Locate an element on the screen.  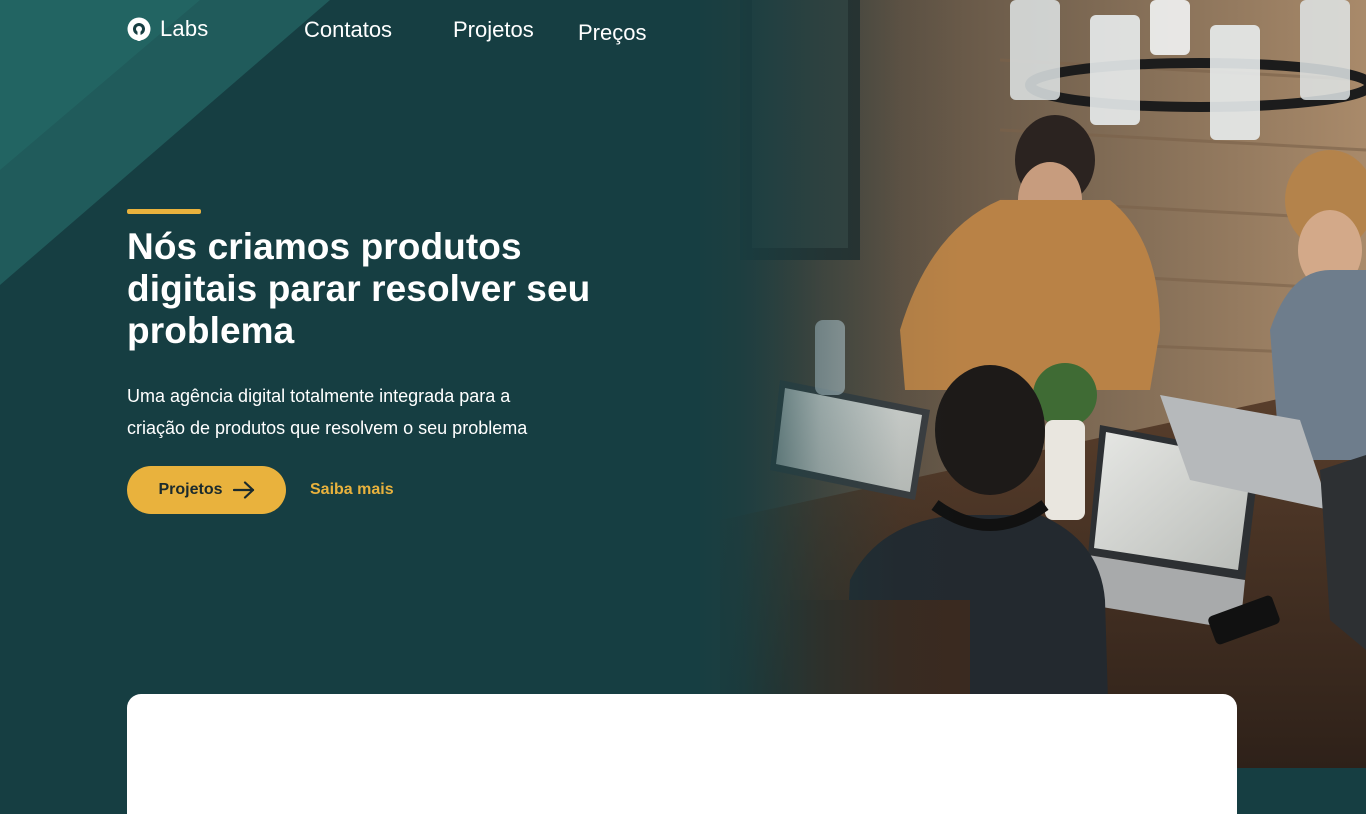
nav-link-projetos: Projetos is located at coordinates (493, 30).